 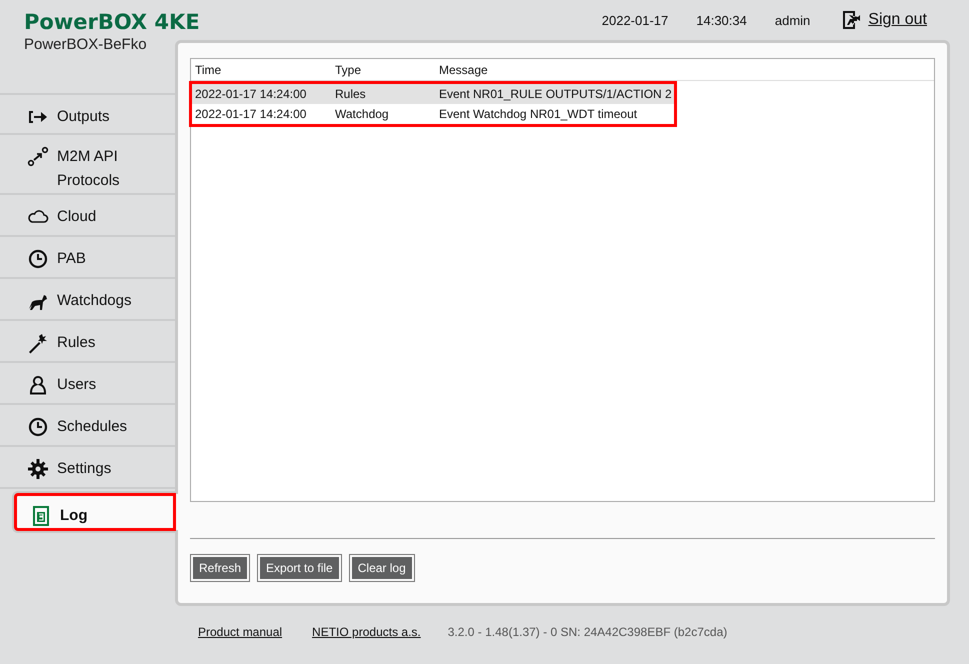 I want to click on date-text: 2022-01-17, so click(x=635, y=20).